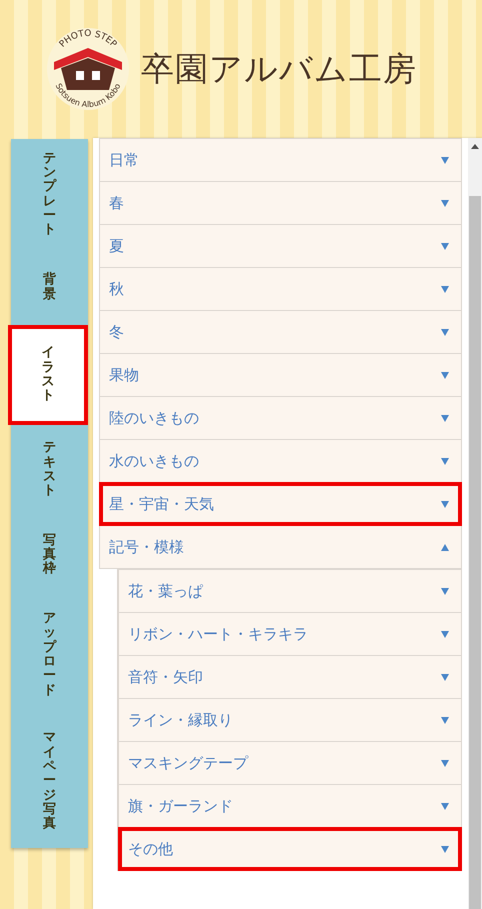 The height and width of the screenshot is (909, 482). I want to click on category-item: マスキングテープ, so click(290, 763).